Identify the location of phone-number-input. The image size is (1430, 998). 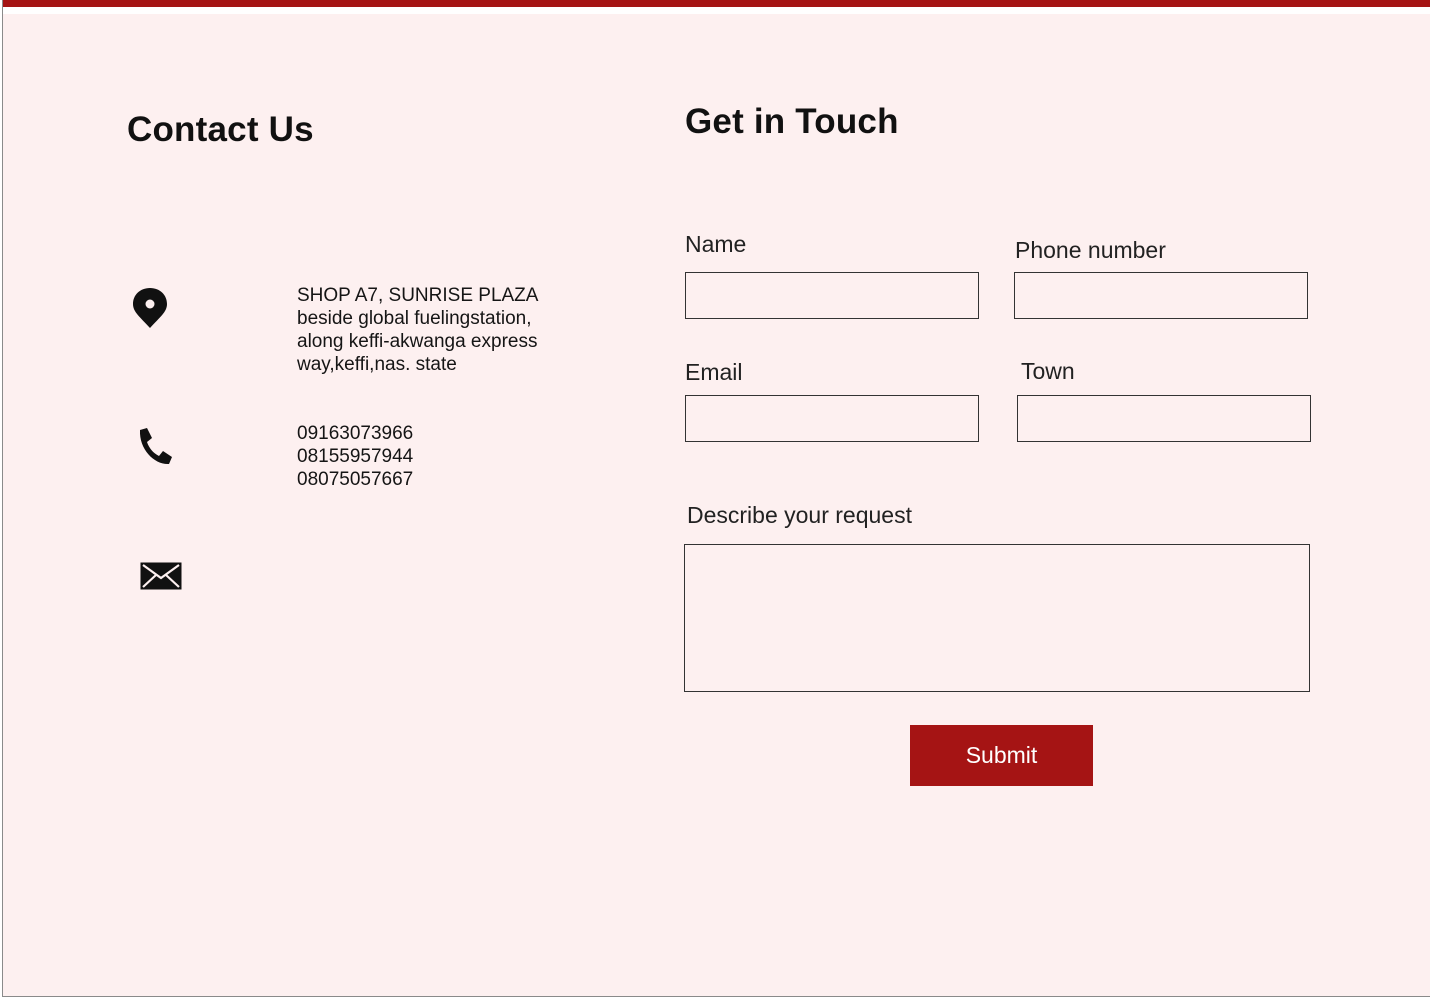
(1161, 295).